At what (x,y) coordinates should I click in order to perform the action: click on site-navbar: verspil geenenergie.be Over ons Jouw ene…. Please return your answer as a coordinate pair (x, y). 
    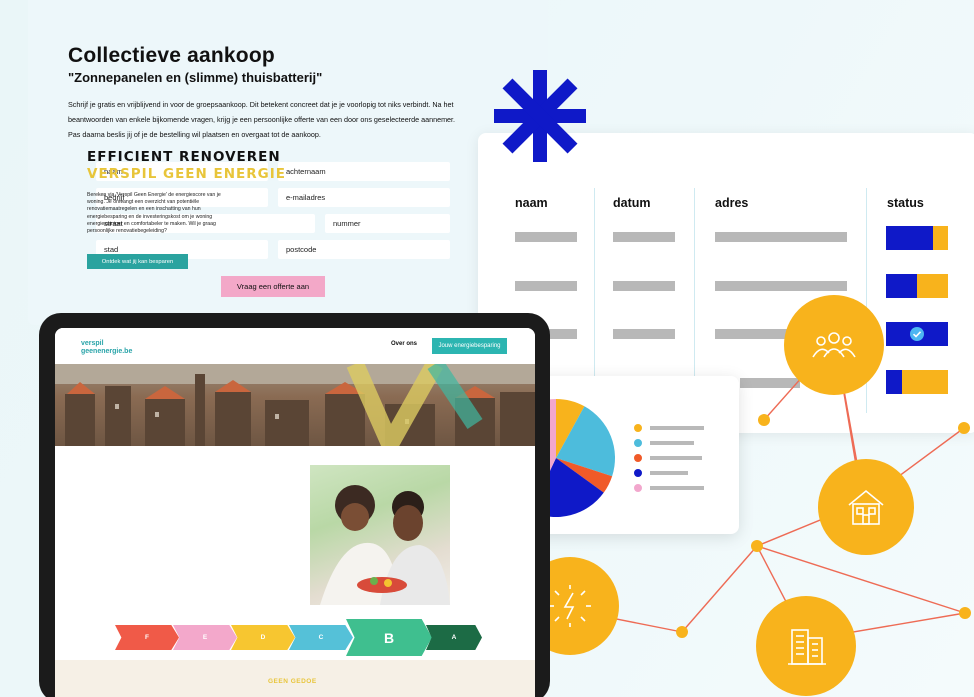
    Looking at the image, I should click on (295, 346).